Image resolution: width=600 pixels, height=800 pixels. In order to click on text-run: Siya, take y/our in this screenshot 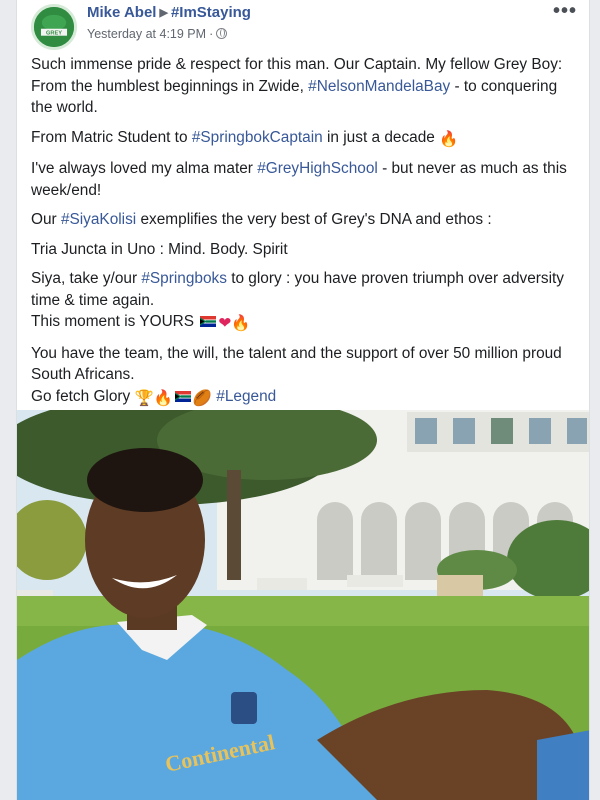, I will do `click(86, 278)`.